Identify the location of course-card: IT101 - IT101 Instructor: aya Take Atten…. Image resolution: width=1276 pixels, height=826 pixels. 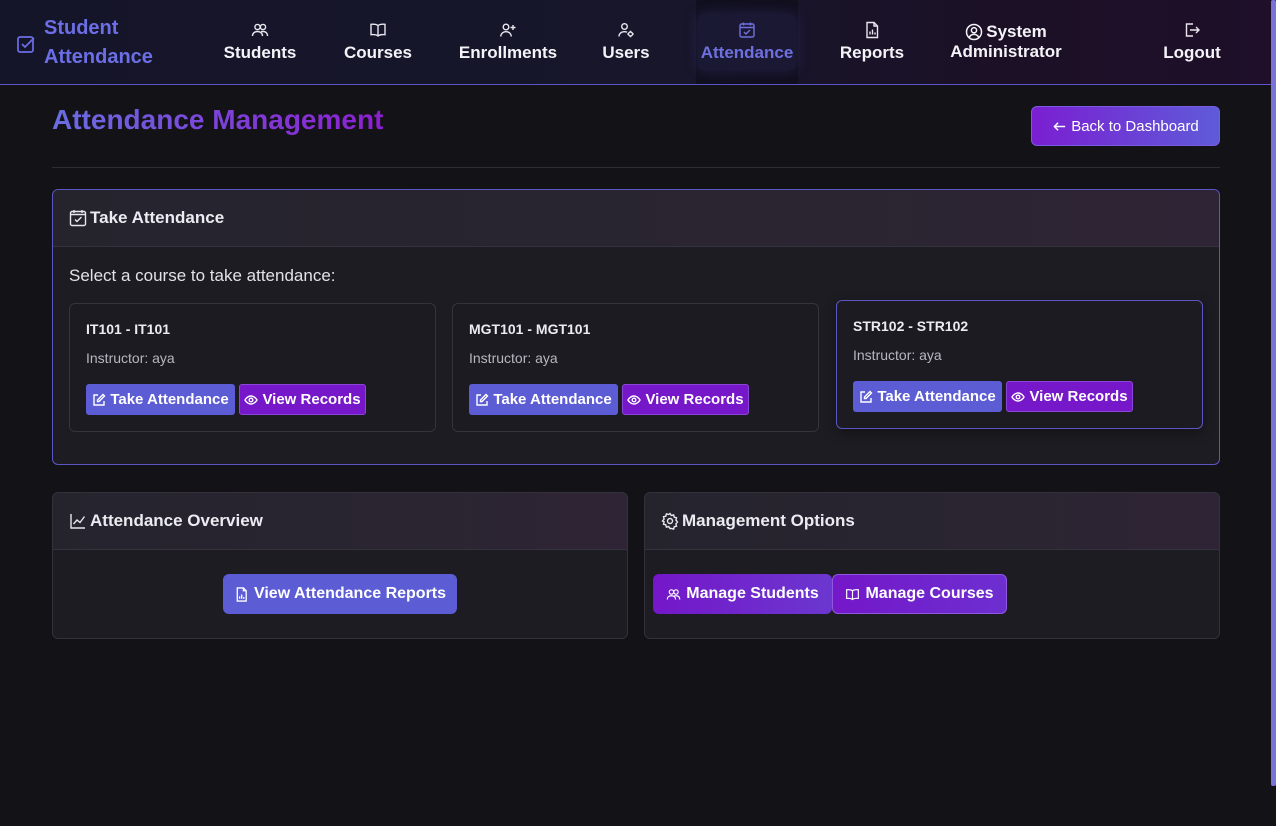
(252, 367).